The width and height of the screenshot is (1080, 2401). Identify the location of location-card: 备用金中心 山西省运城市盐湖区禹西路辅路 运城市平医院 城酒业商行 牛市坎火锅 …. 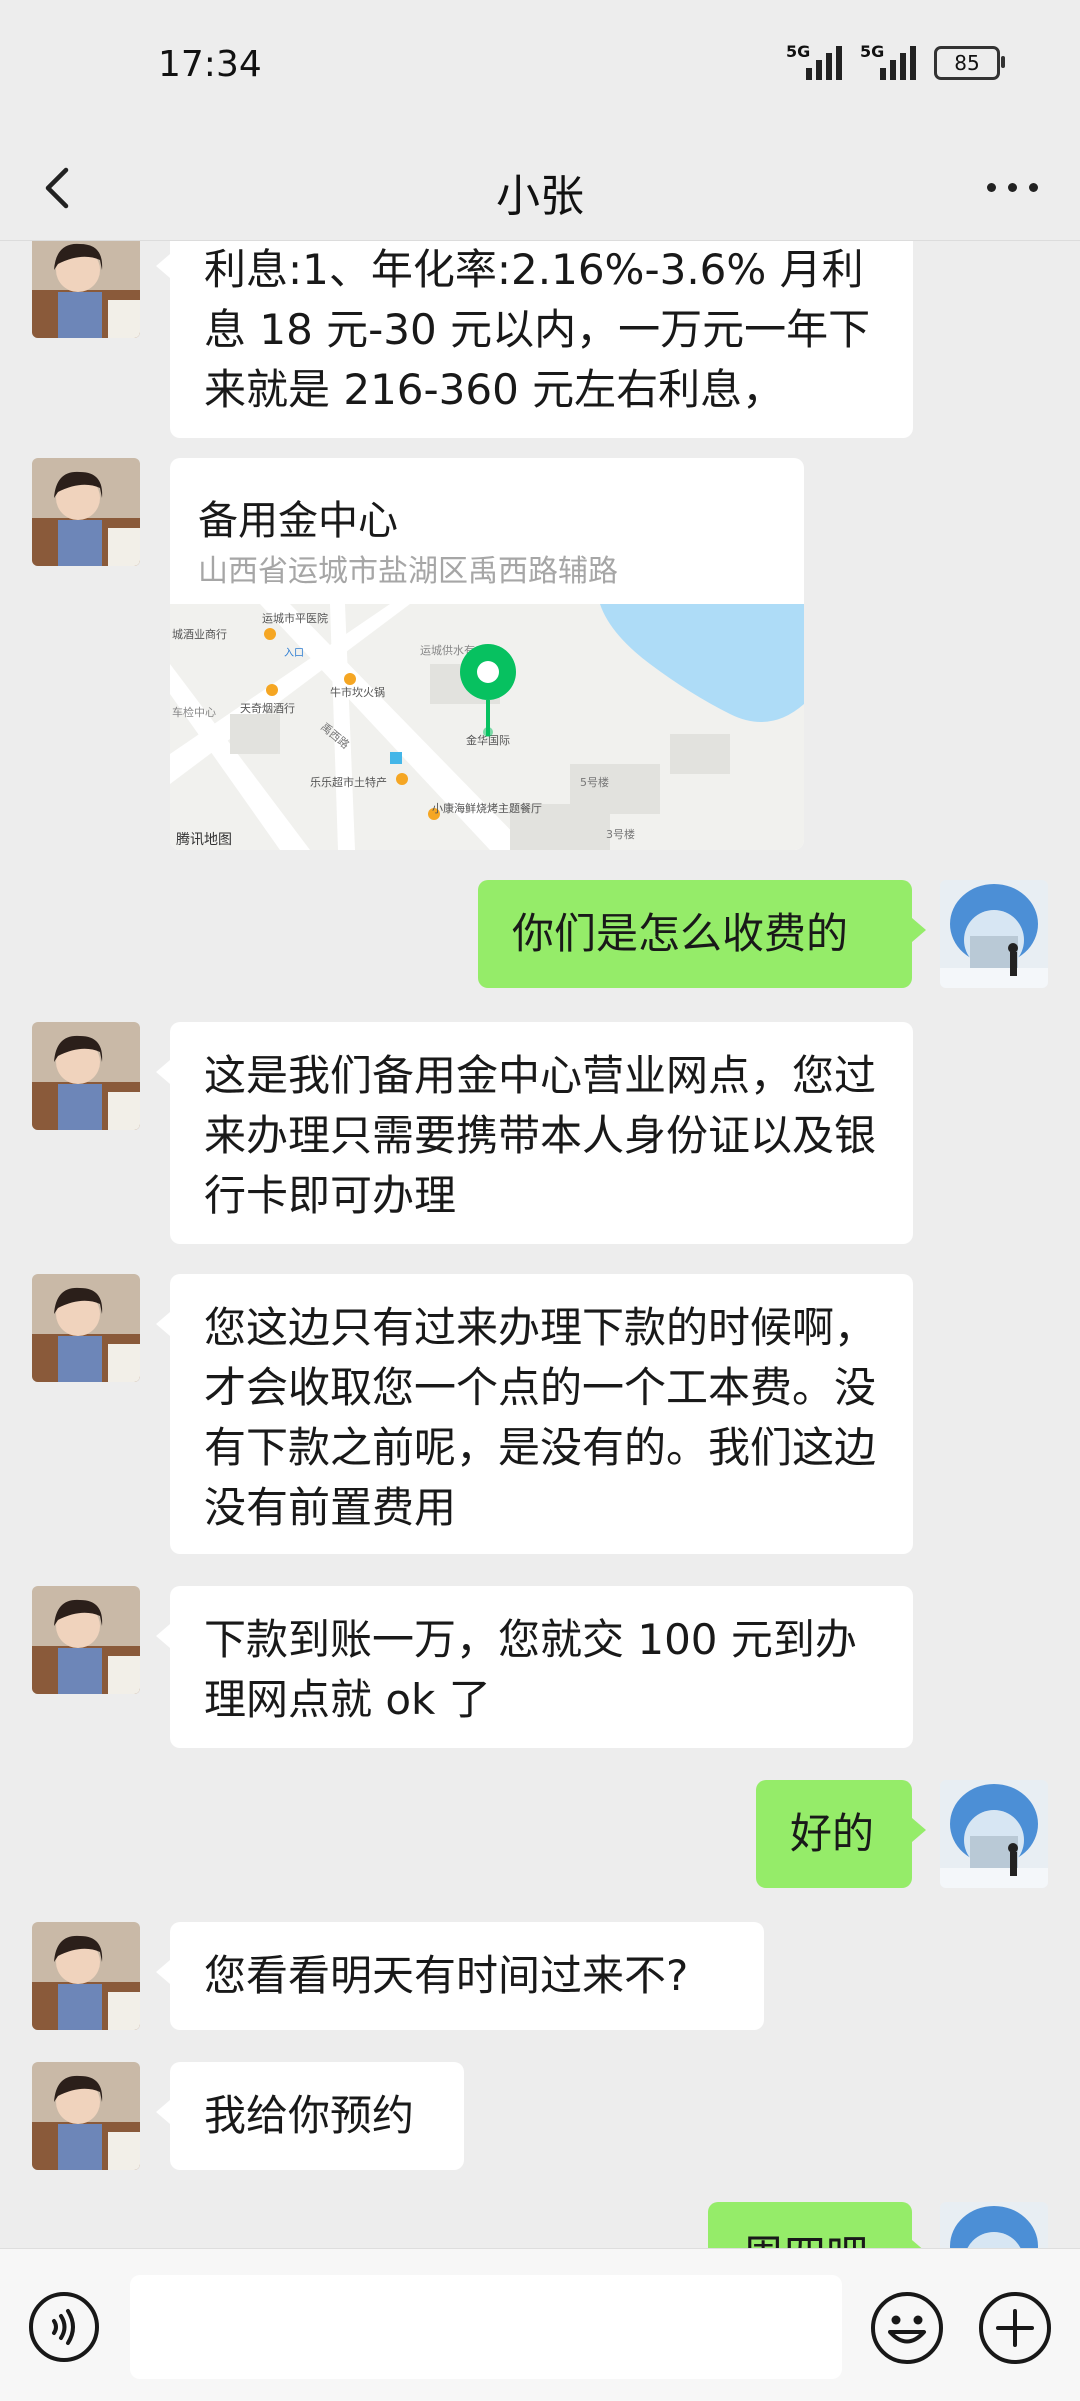
(487, 654).